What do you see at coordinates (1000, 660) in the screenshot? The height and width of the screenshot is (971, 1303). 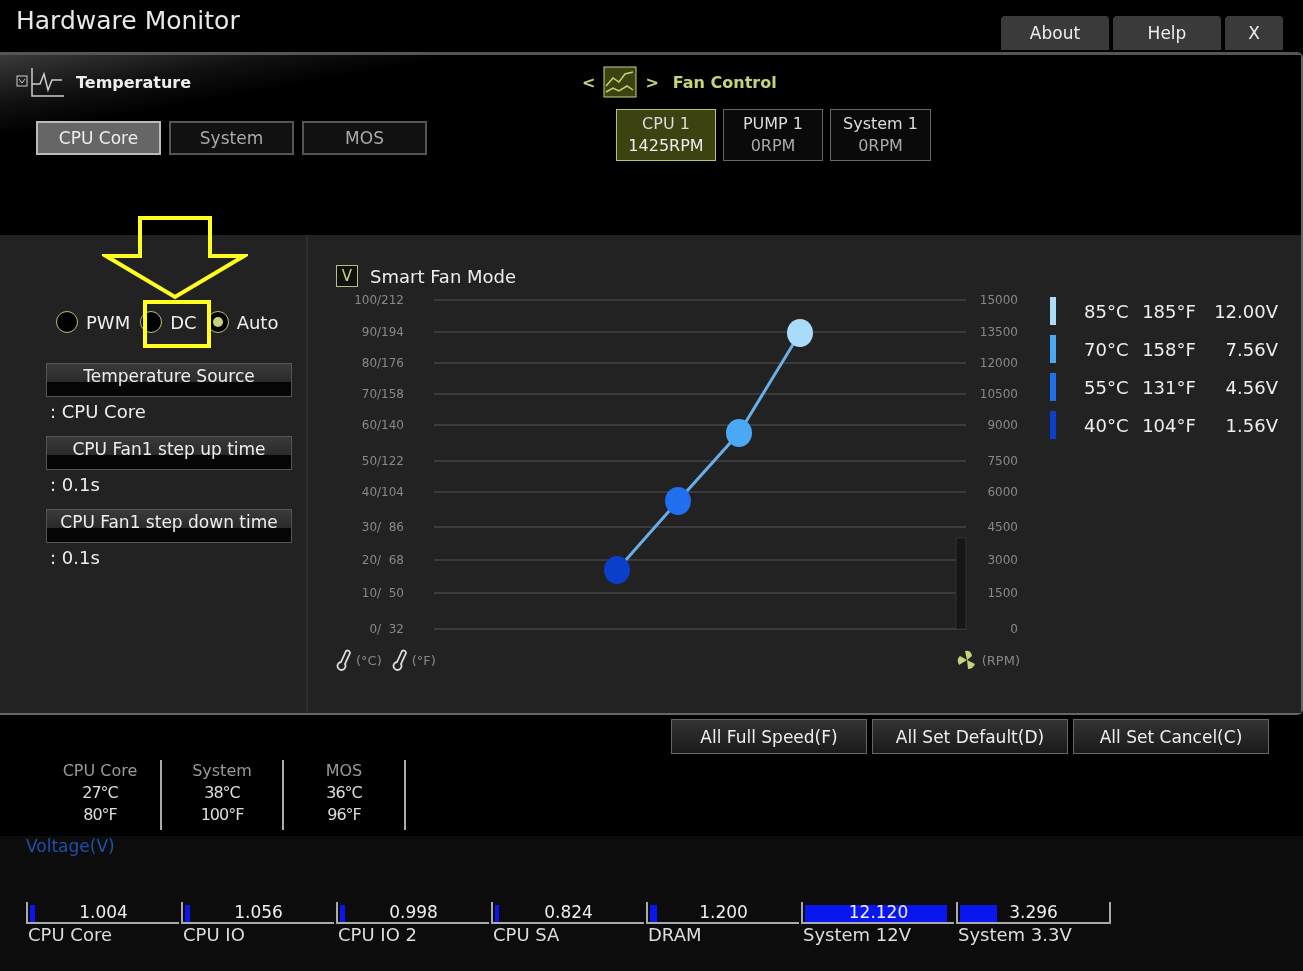 I see `unit-label: (RPM)` at bounding box center [1000, 660].